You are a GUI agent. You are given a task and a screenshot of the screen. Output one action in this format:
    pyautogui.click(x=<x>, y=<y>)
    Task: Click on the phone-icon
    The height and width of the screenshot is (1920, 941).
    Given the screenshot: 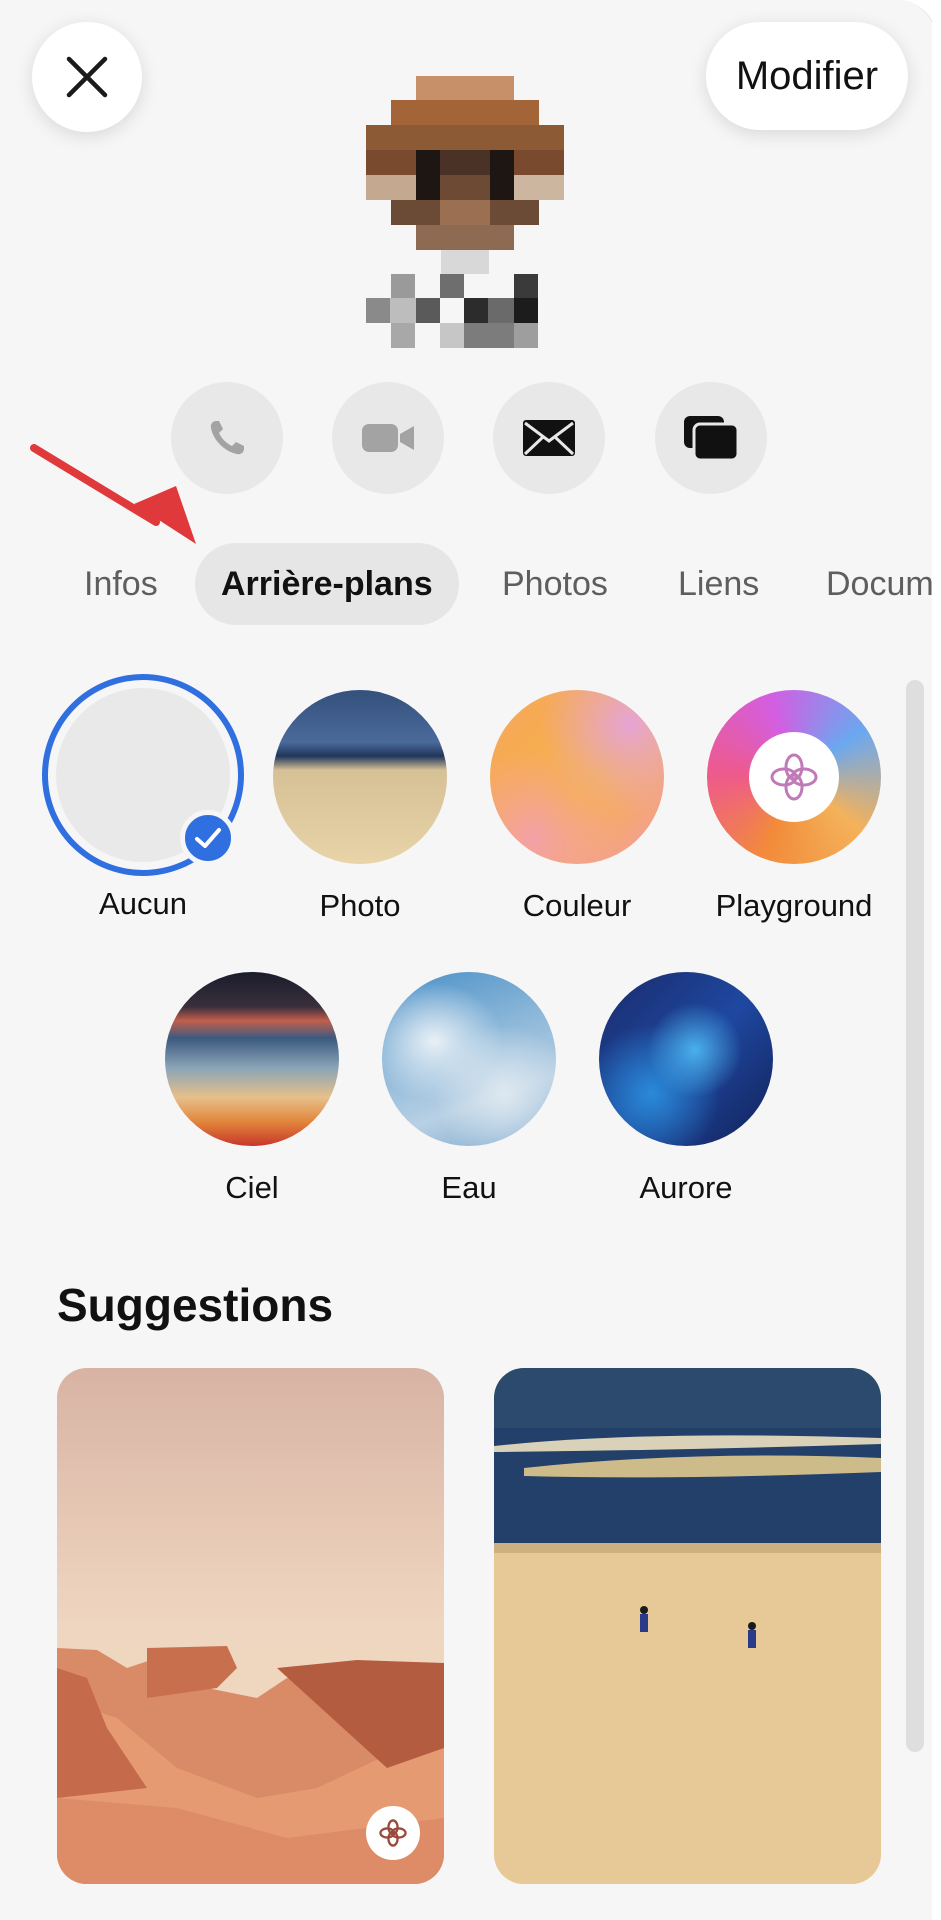 What is the action you would take?
    pyautogui.click(x=227, y=438)
    